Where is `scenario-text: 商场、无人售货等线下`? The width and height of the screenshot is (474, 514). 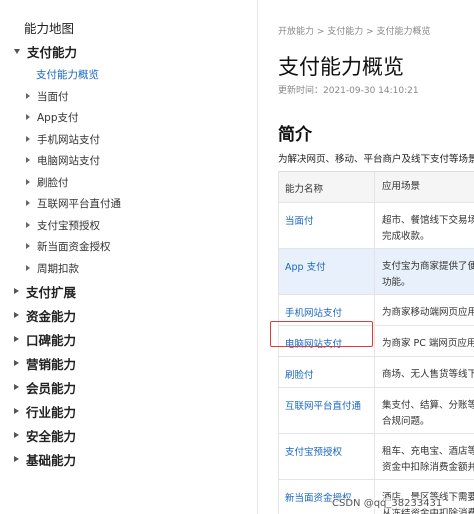
scenario-text: 商场、无人售货等线下 is located at coordinates (428, 374).